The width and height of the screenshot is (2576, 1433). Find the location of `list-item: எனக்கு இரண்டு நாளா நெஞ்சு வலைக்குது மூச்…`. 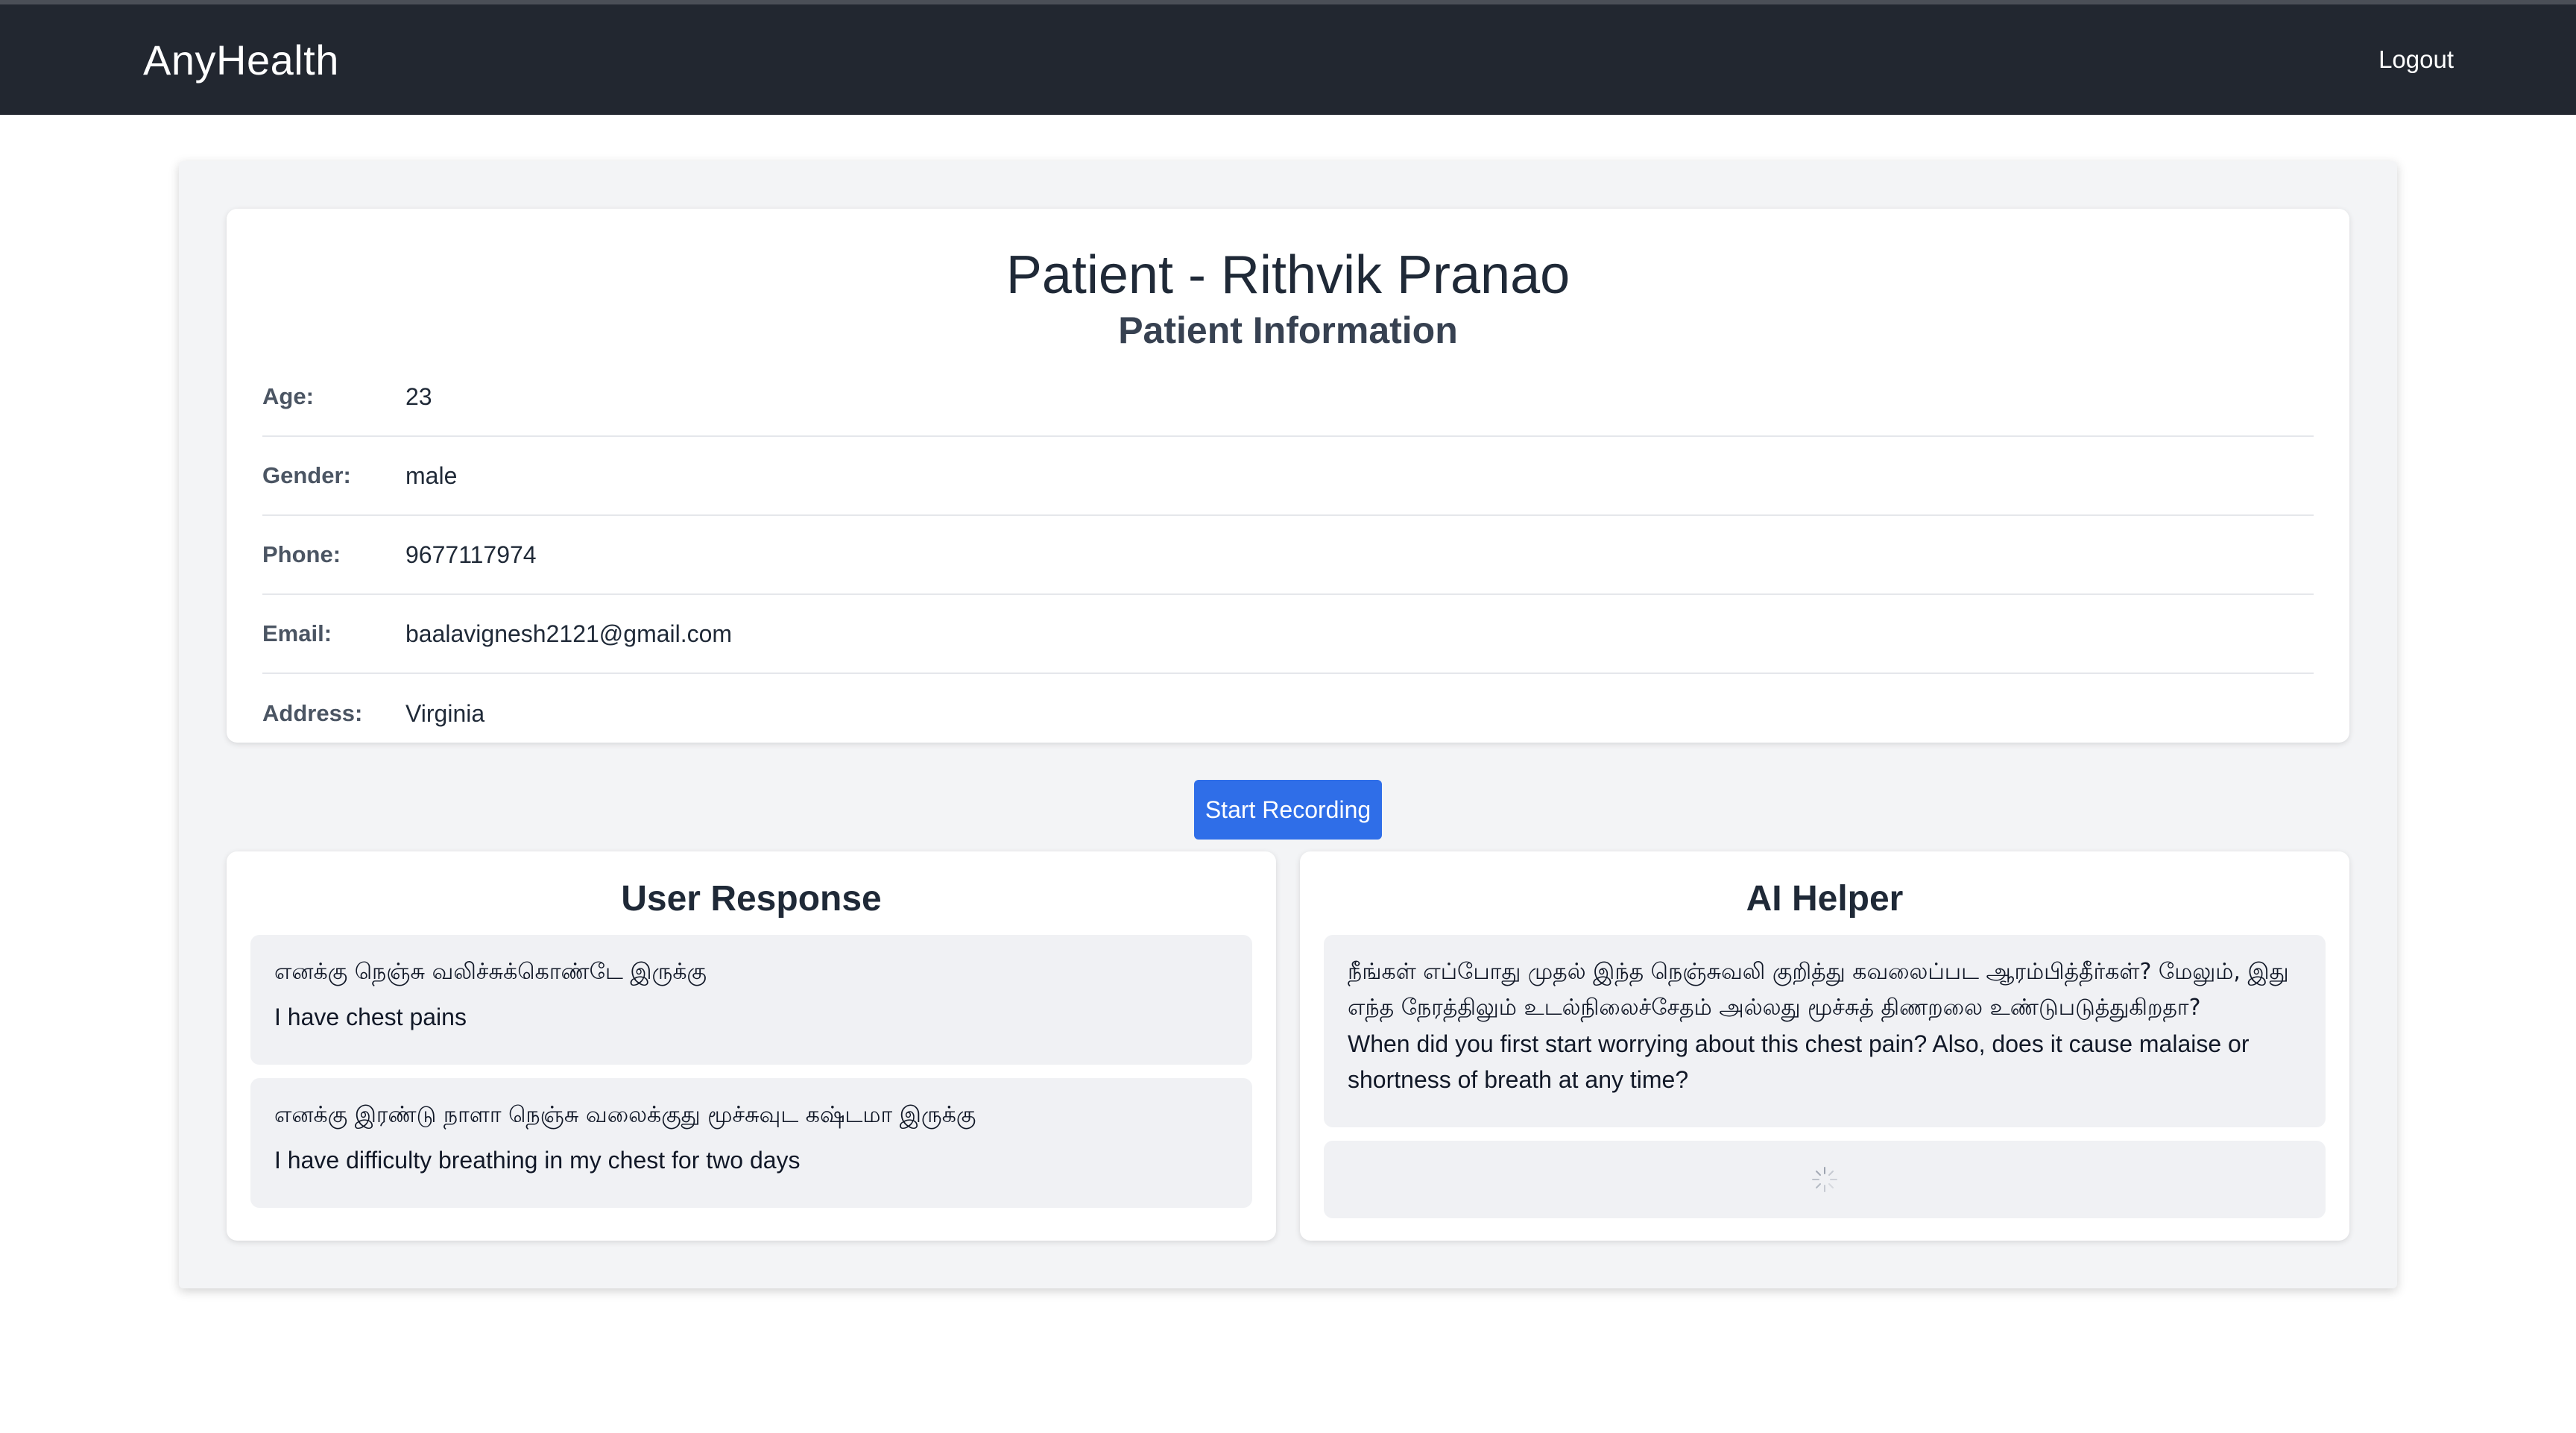

list-item: எனக்கு இரண்டு நாளா நெஞ்சு வலைக்குது மூச்… is located at coordinates (751, 1143).